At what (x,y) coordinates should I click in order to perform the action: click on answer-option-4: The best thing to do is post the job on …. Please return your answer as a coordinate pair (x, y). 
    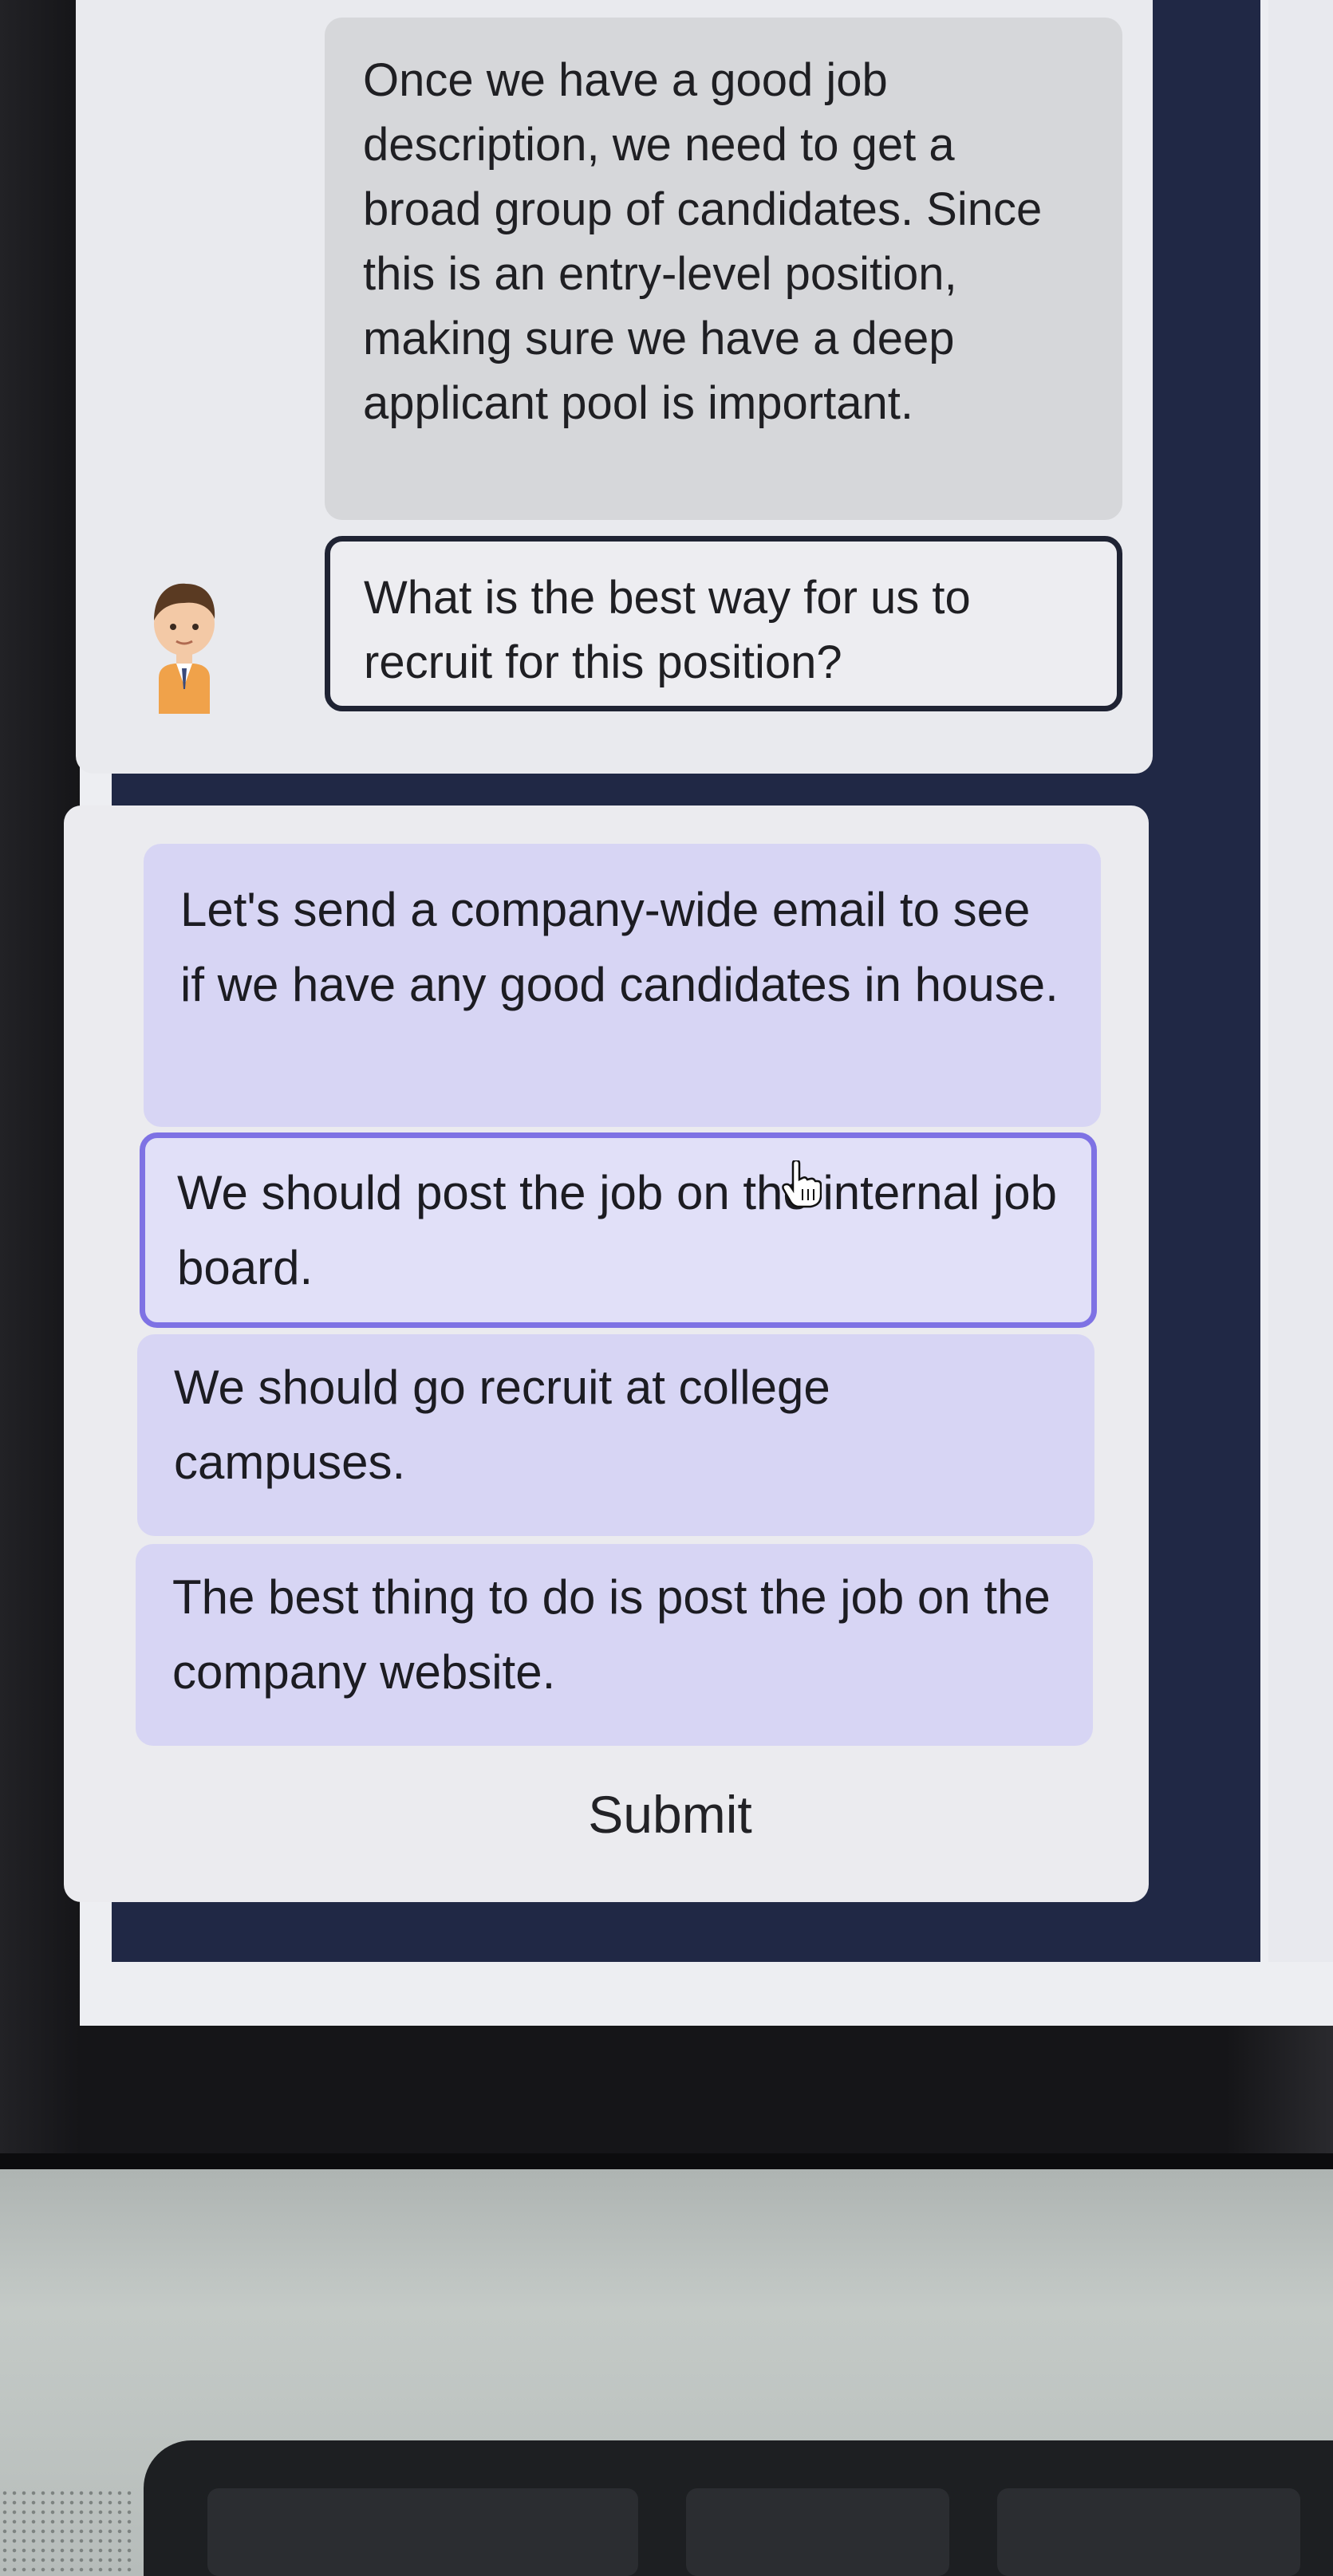
    Looking at the image, I should click on (614, 1645).